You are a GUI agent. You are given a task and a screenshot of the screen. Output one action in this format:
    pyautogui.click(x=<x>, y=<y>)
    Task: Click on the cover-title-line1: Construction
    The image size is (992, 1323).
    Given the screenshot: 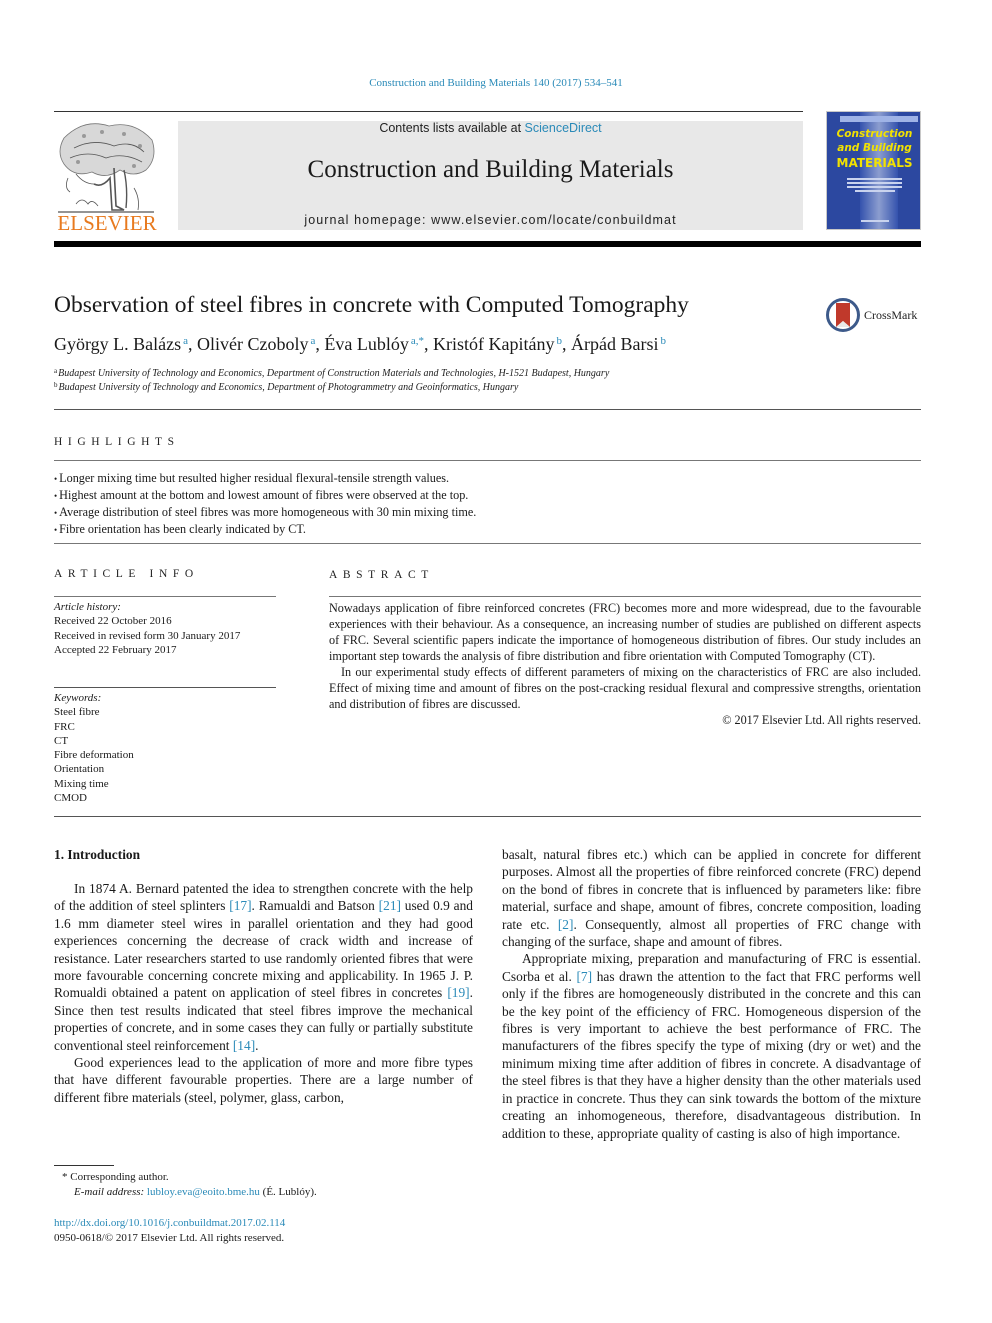 What is the action you would take?
    pyautogui.click(x=874, y=134)
    